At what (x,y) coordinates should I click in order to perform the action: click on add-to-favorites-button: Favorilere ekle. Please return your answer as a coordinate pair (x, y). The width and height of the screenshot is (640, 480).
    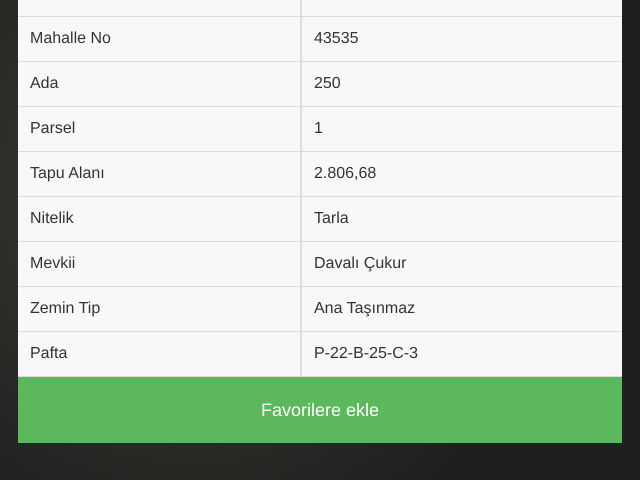
    Looking at the image, I should click on (320, 410).